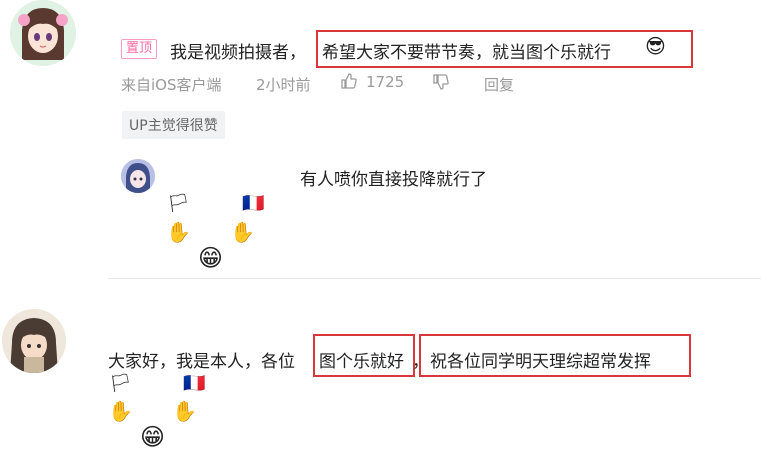 The image size is (761, 456). I want to click on thumbs-down-button, so click(441, 82).